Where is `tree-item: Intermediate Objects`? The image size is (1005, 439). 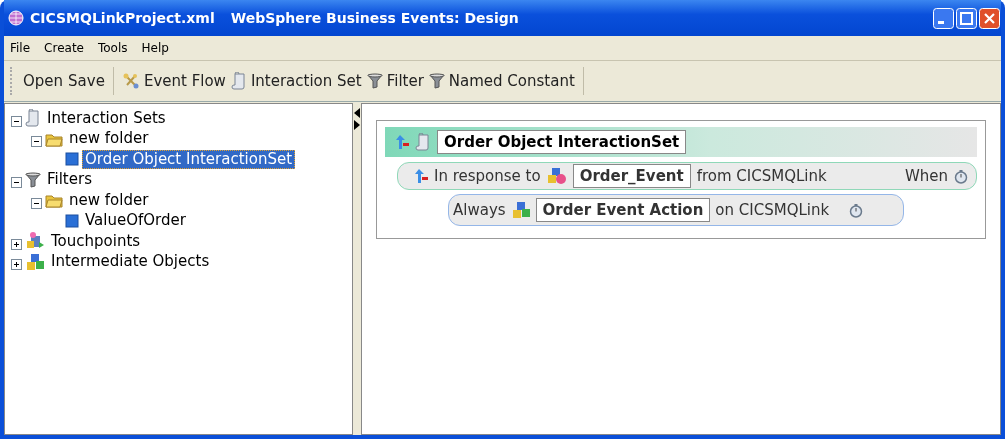
tree-item: Intermediate Objects is located at coordinates (130, 262).